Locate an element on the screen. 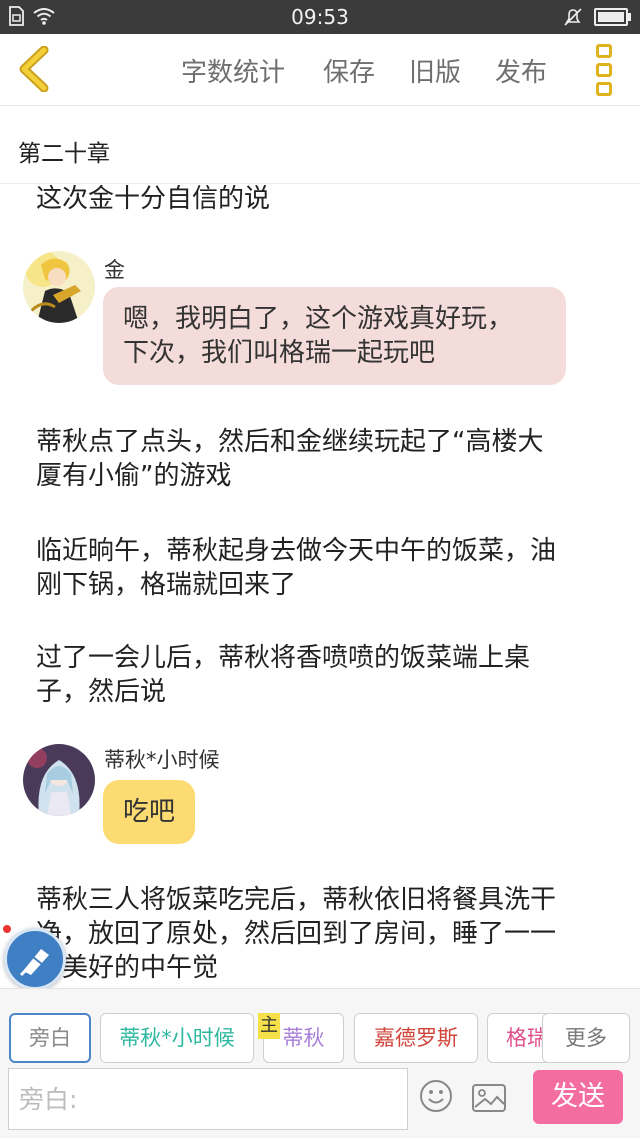 The width and height of the screenshot is (640, 1138). composer-bar: 发送 is located at coordinates (320, 1103).